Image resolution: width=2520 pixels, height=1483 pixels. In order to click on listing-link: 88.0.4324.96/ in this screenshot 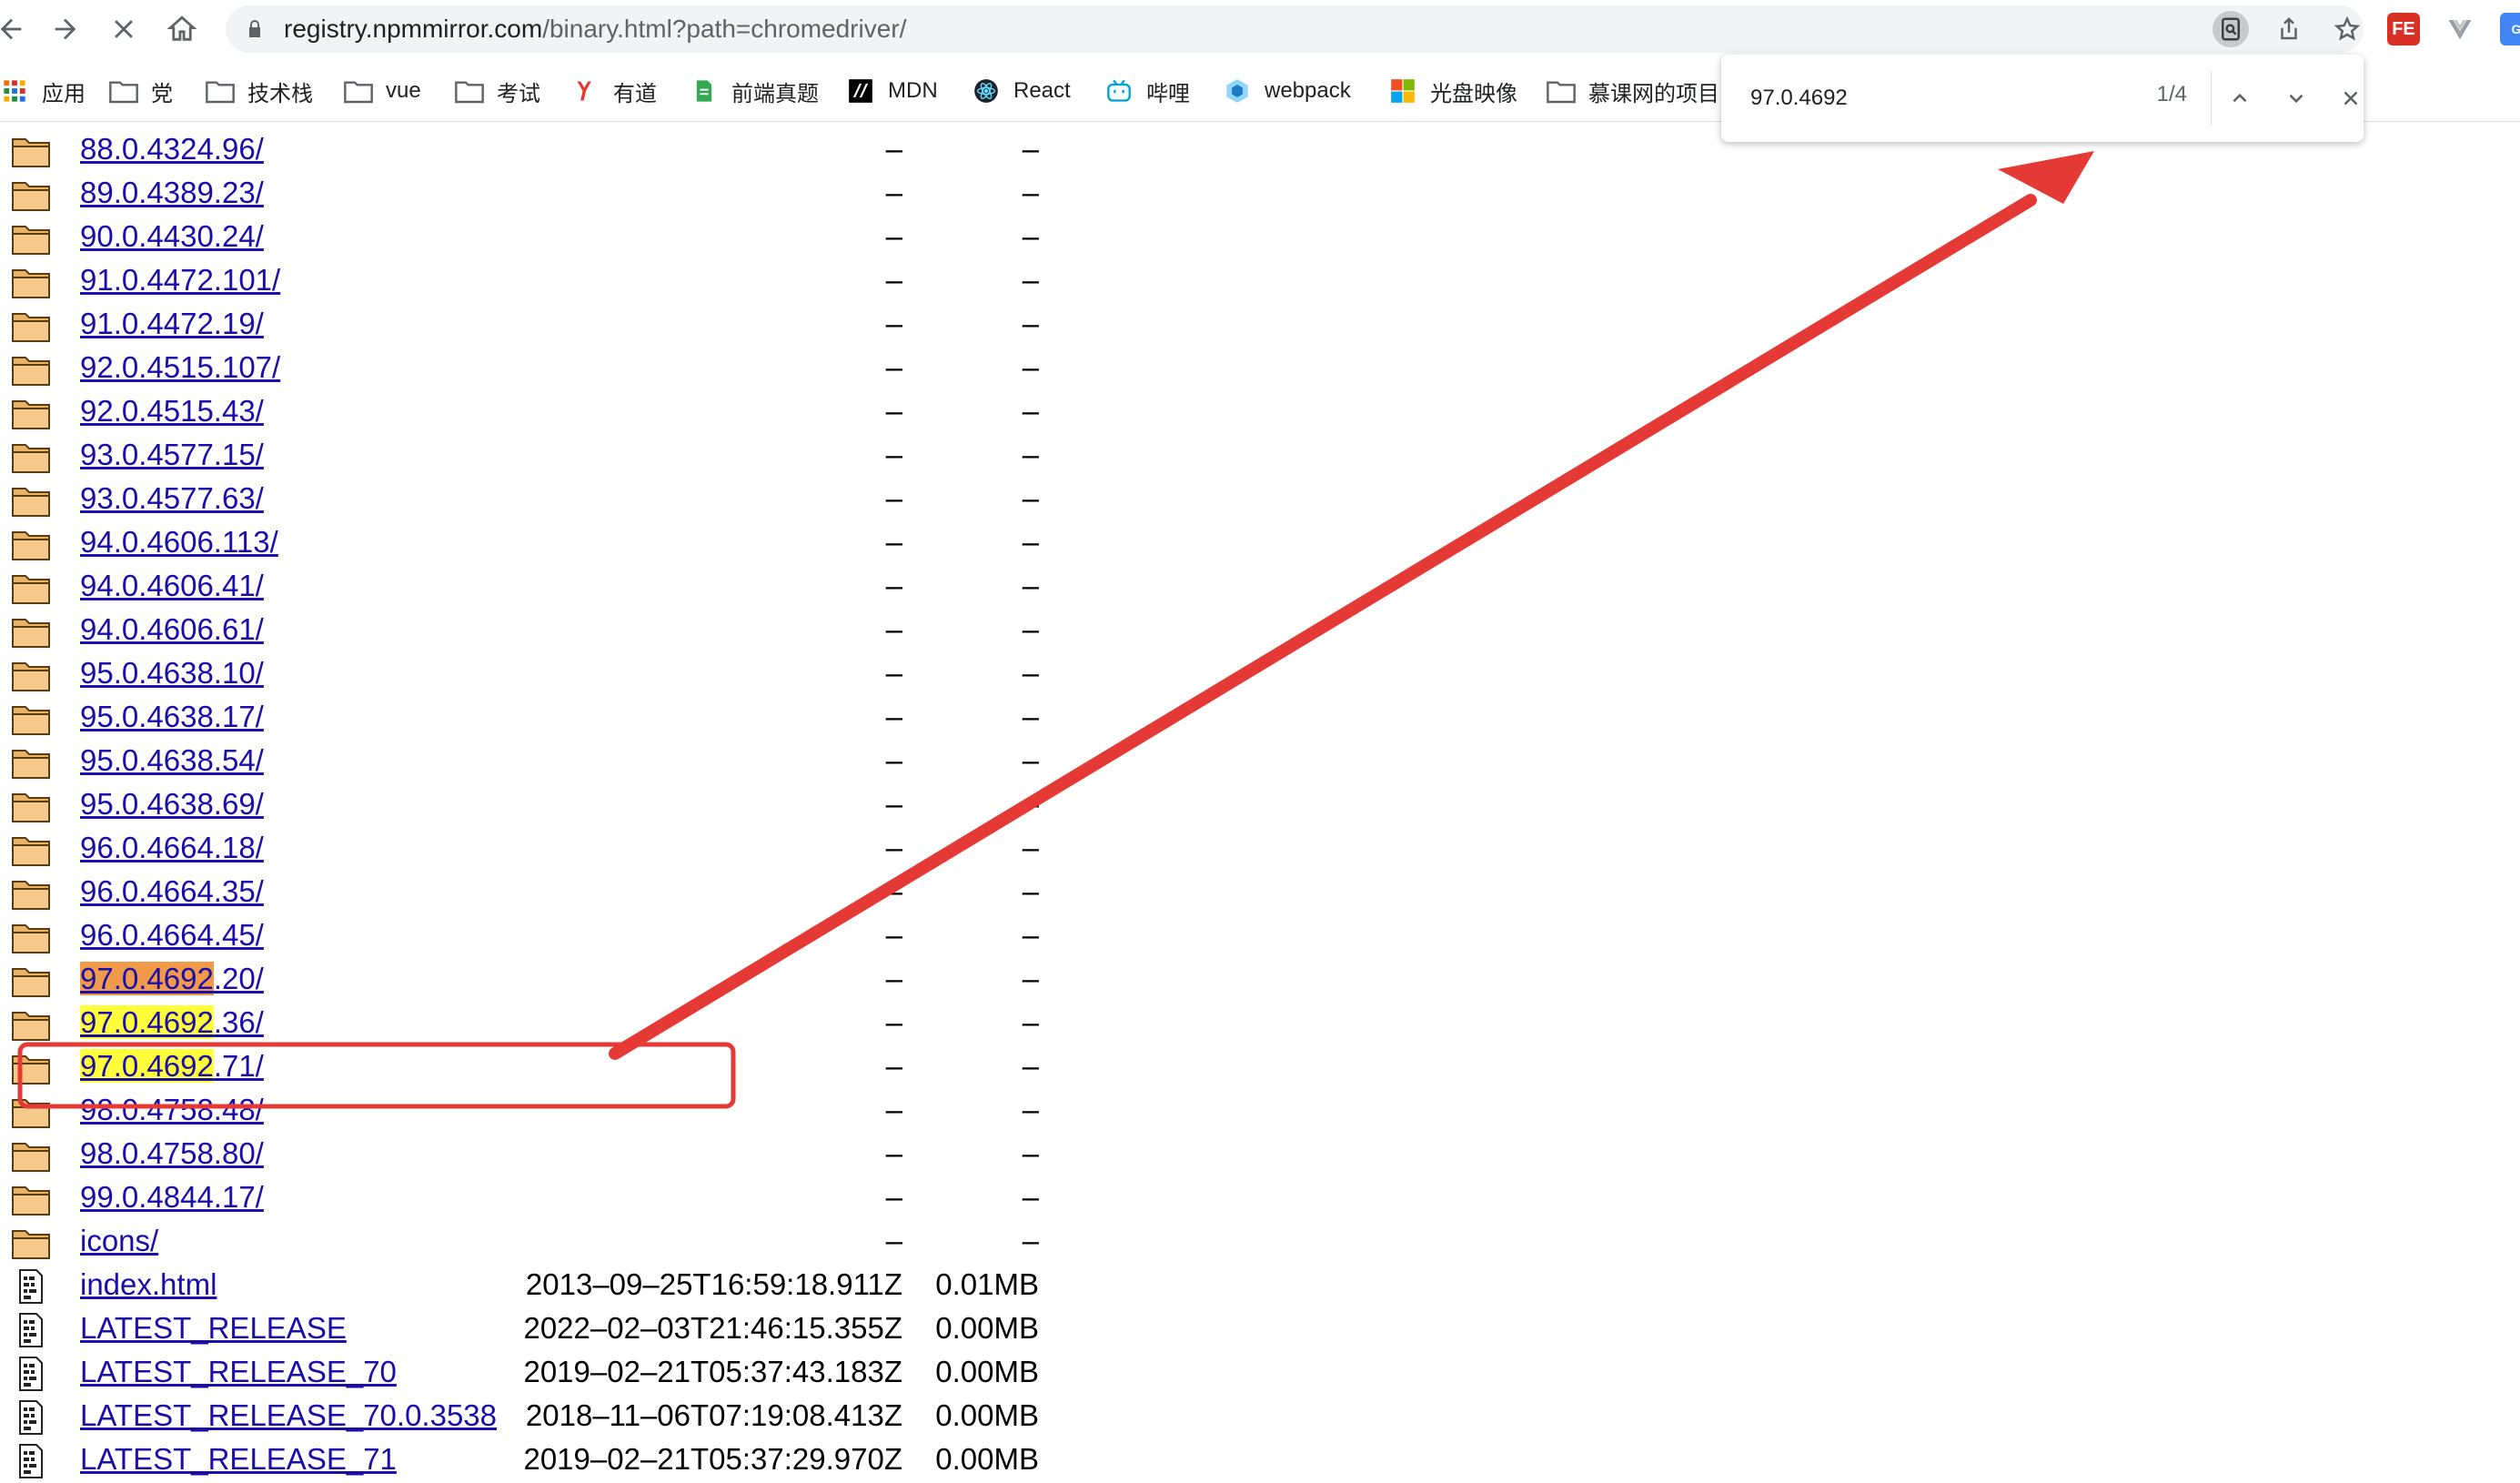, I will do `click(172, 149)`.